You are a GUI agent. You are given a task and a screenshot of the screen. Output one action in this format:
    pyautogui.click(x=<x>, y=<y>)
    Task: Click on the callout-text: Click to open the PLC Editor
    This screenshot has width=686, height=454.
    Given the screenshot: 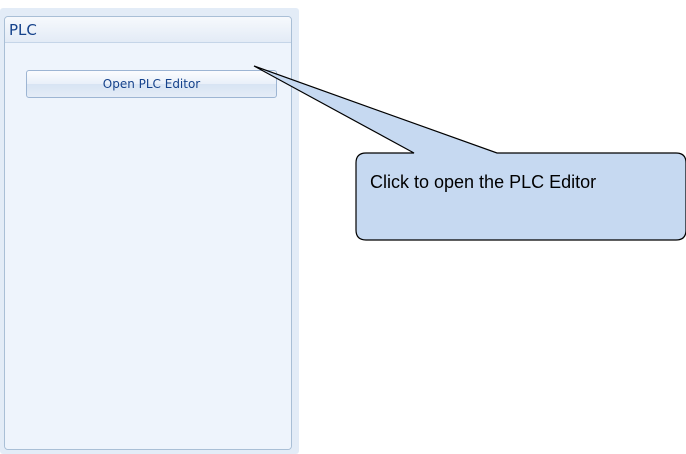 What is the action you would take?
    pyautogui.click(x=483, y=182)
    